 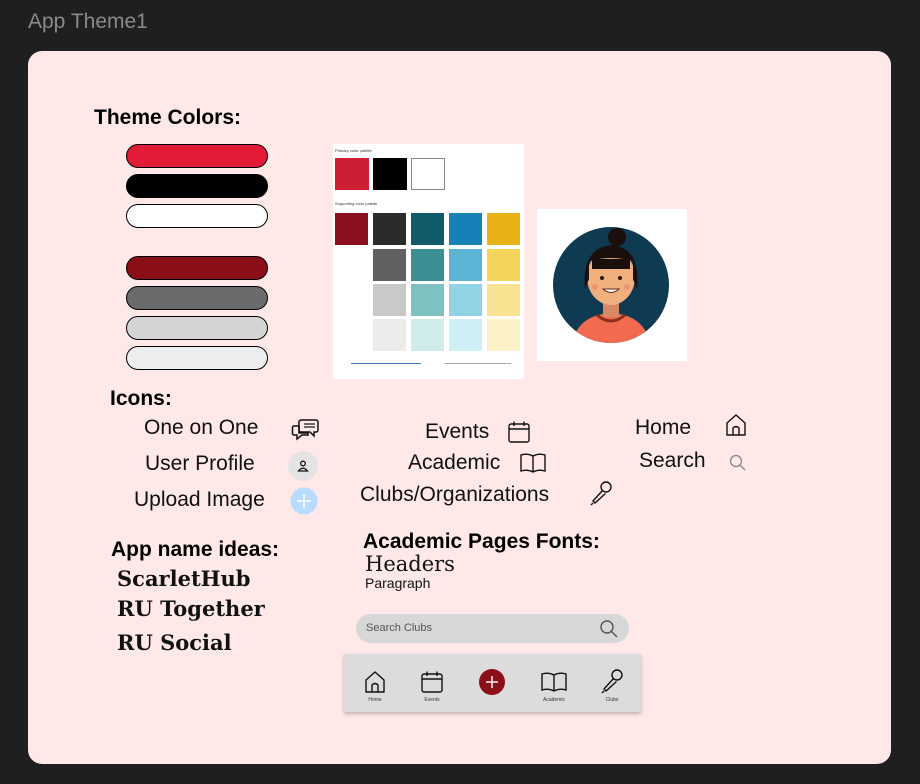 I want to click on swatch-black, so click(x=197, y=186).